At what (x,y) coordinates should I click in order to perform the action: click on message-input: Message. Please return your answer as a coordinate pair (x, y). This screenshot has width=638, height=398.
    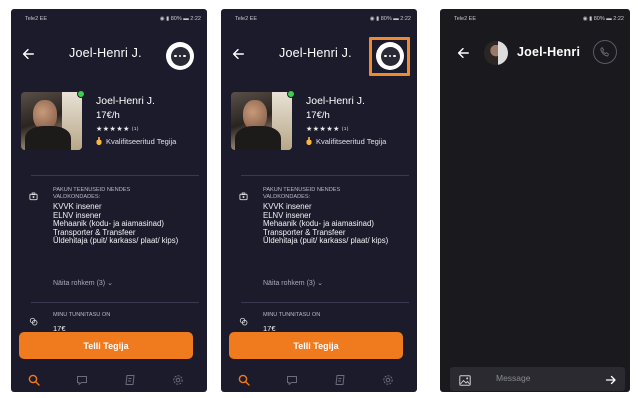
    Looking at the image, I should click on (513, 378).